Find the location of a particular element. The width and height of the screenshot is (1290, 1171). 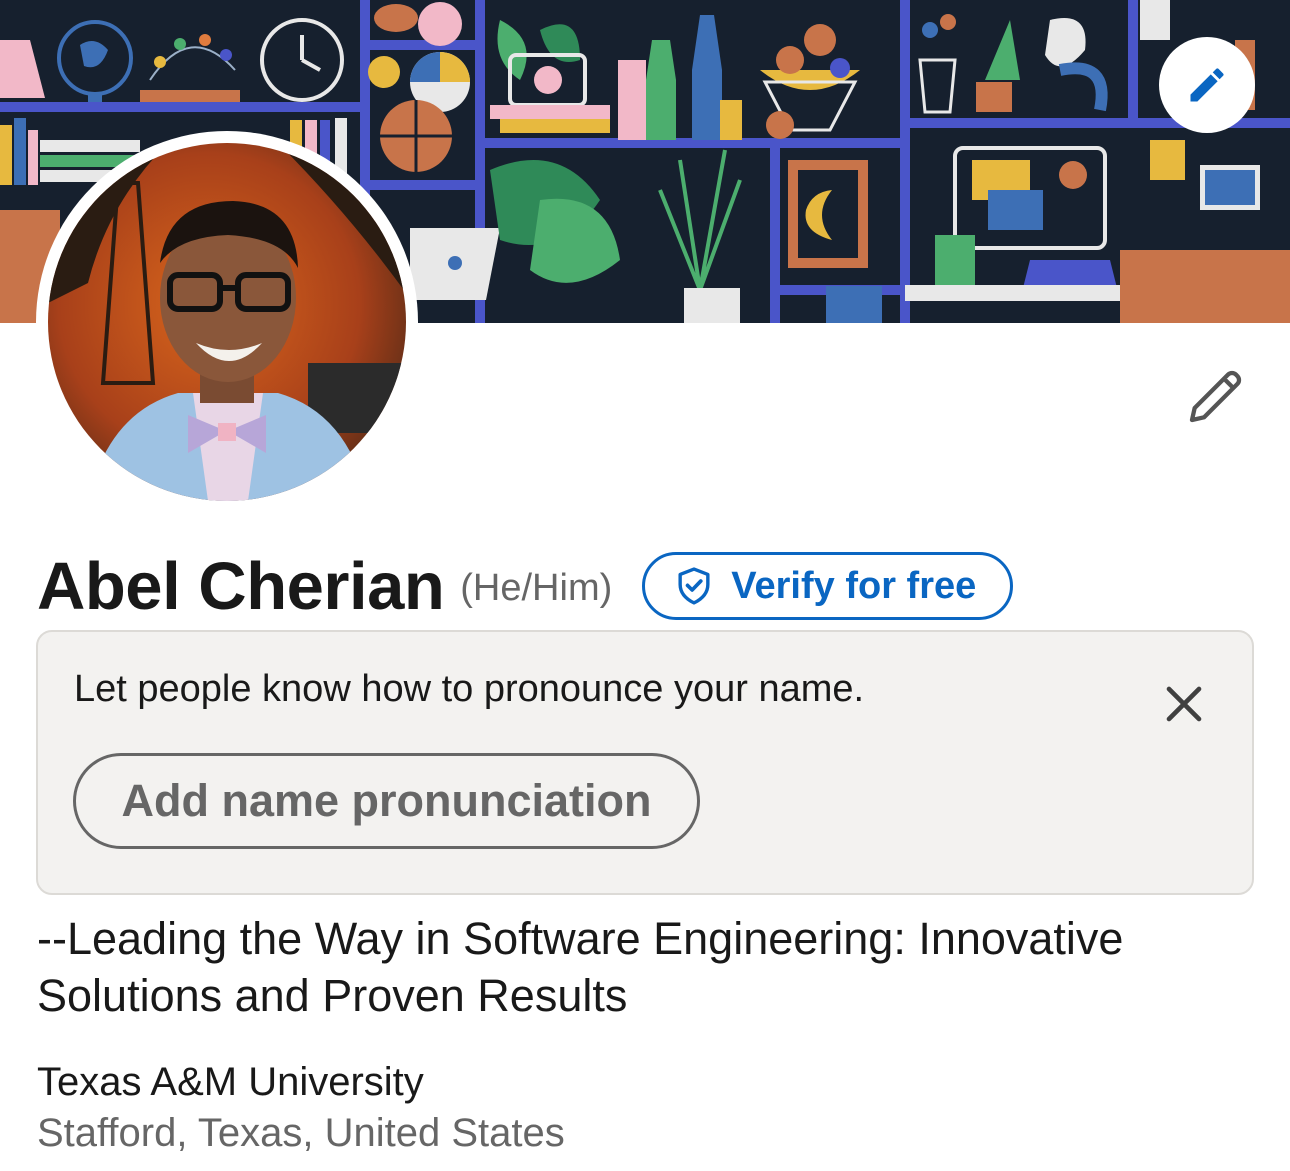

location: Stafford, Texas, United States is located at coordinates (301, 1133).